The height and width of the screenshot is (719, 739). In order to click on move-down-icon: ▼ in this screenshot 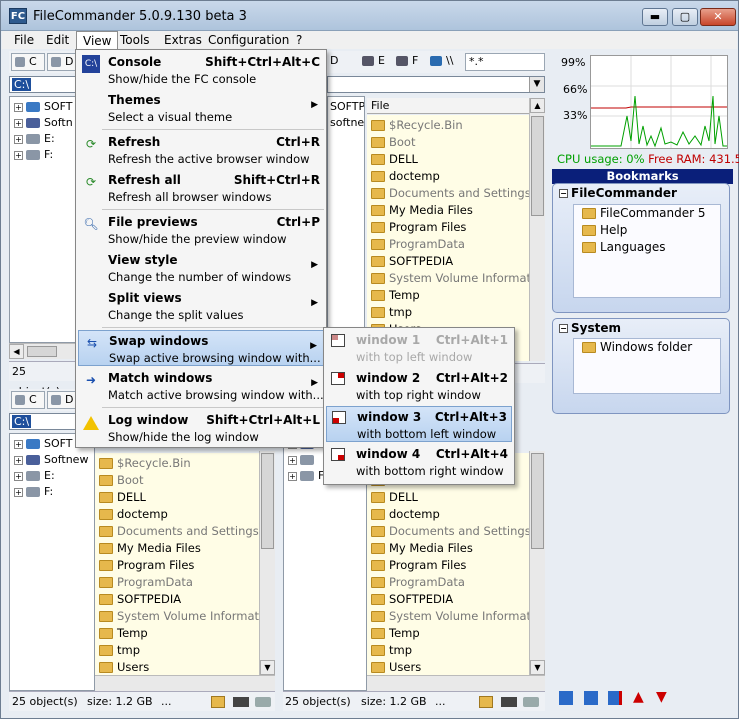, I will do `click(661, 697)`.